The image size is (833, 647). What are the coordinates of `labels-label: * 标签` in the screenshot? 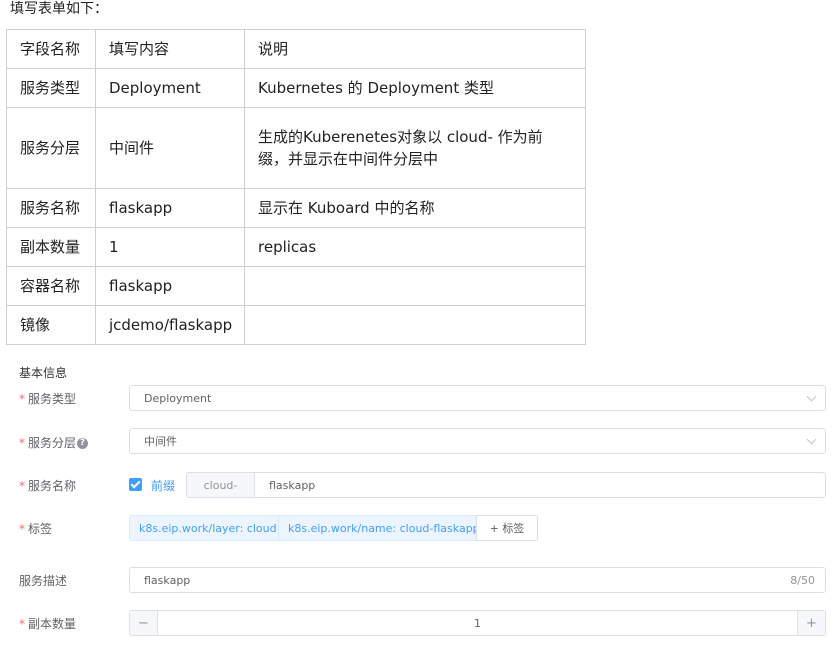 It's located at (36, 529).